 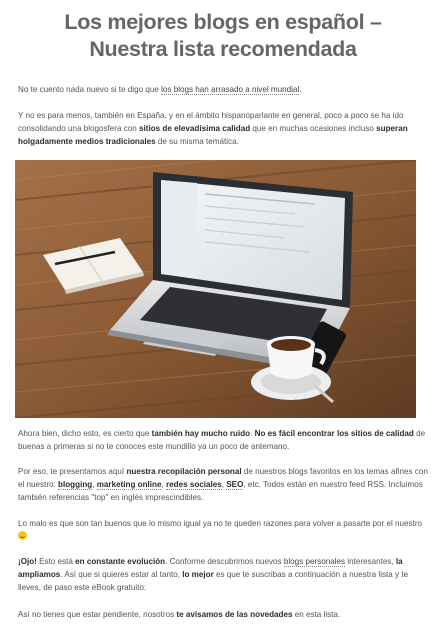 What do you see at coordinates (223, 49) in the screenshot?
I see `title-line-2: Nuestra lista recomendada` at bounding box center [223, 49].